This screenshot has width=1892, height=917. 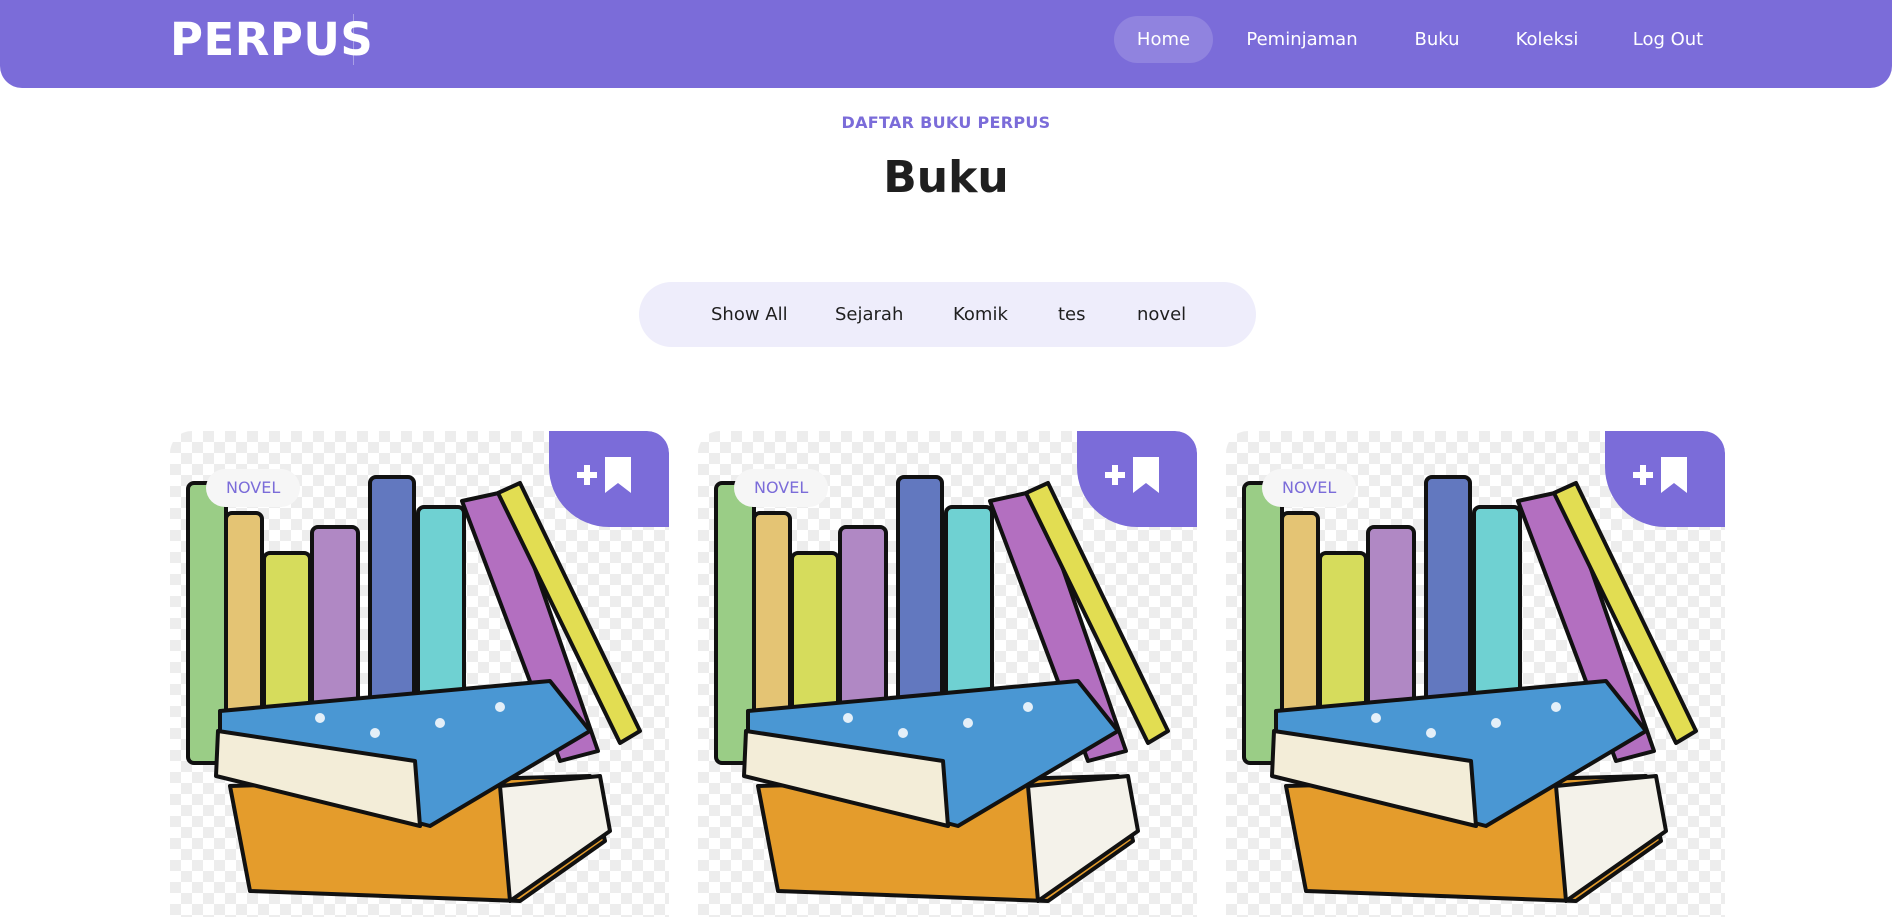 What do you see at coordinates (946, 40) in the screenshot?
I see `main-nav: Home Peminjaman Buku Koleksi Log Out` at bounding box center [946, 40].